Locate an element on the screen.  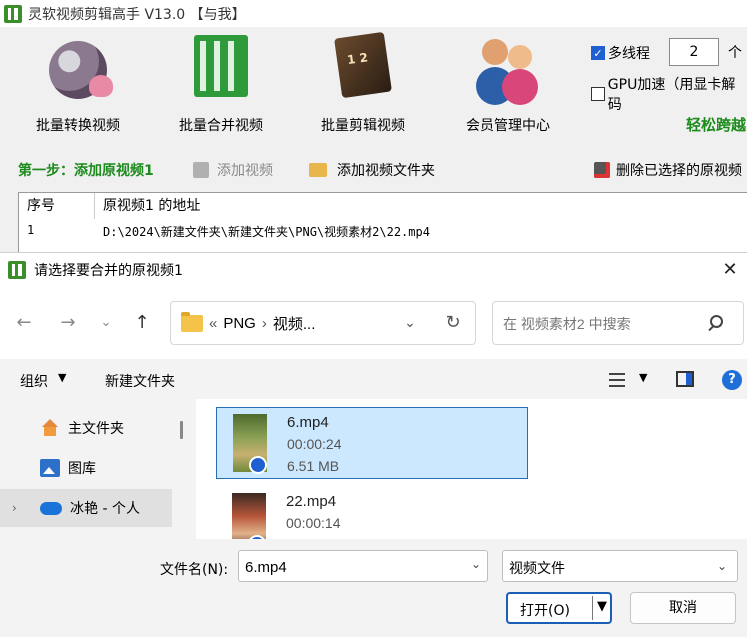
dialog-app-icon is located at coordinates (17, 270).